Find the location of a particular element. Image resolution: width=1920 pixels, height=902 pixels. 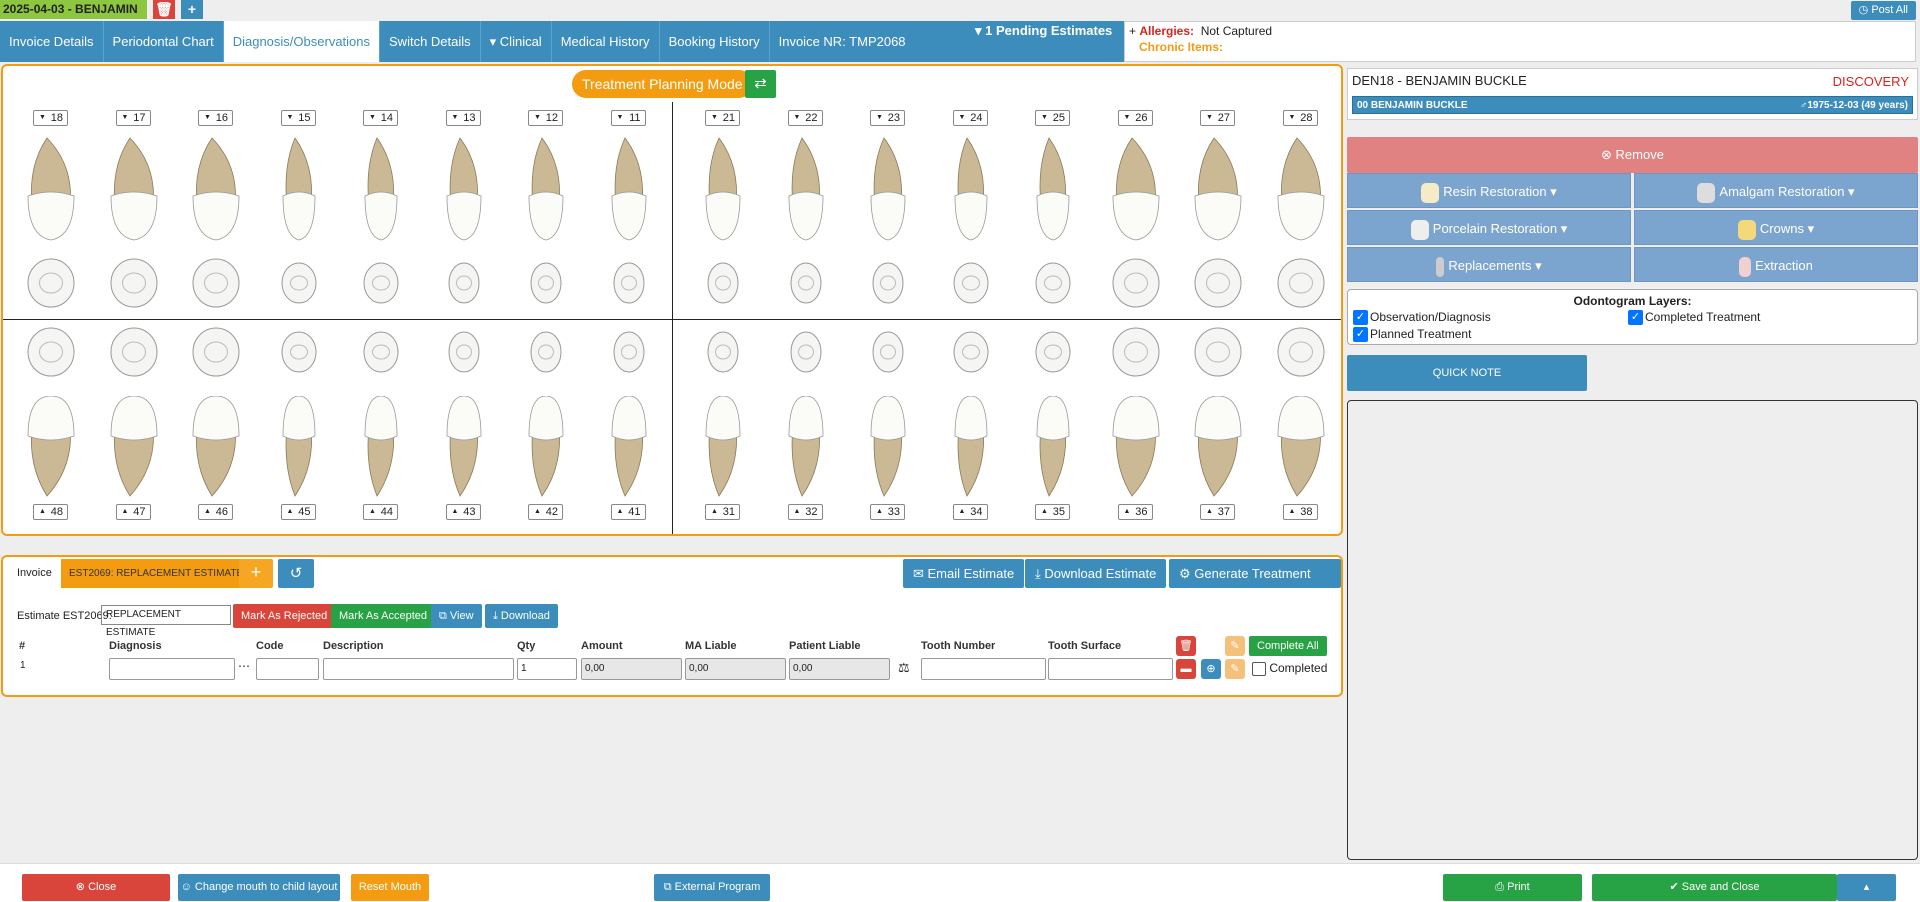

tooth-12-occlusal-view is located at coordinates (546, 284).